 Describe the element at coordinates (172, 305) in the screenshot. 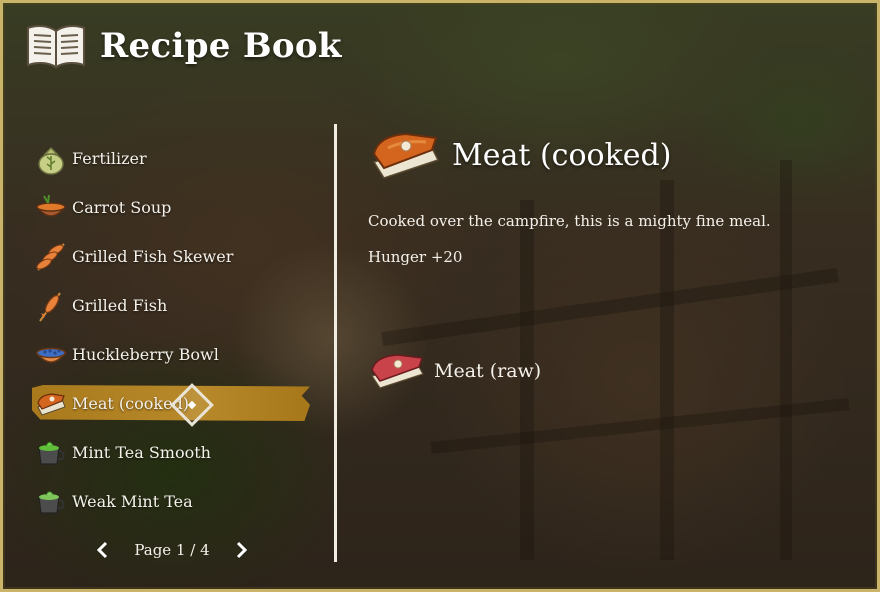

I see `recipe-item-grilled-fish: Grilled Fish` at that location.